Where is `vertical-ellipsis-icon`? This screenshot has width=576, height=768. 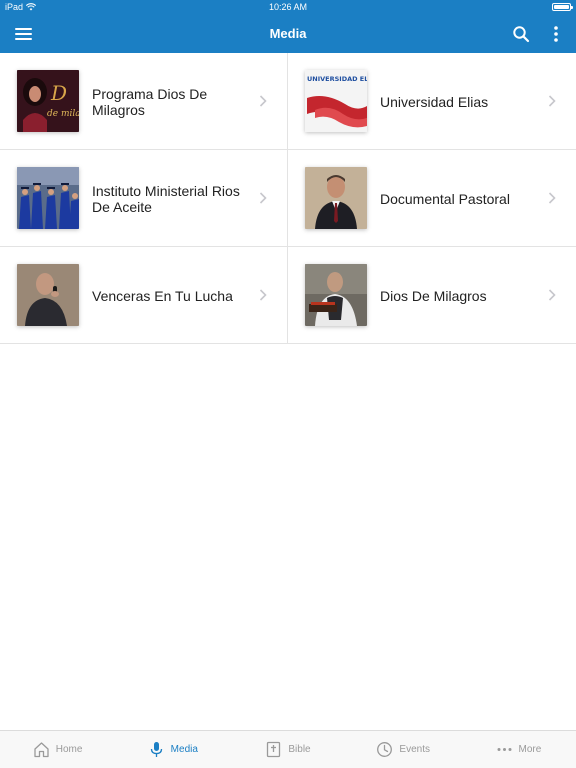
vertical-ellipsis-icon is located at coordinates (556, 34).